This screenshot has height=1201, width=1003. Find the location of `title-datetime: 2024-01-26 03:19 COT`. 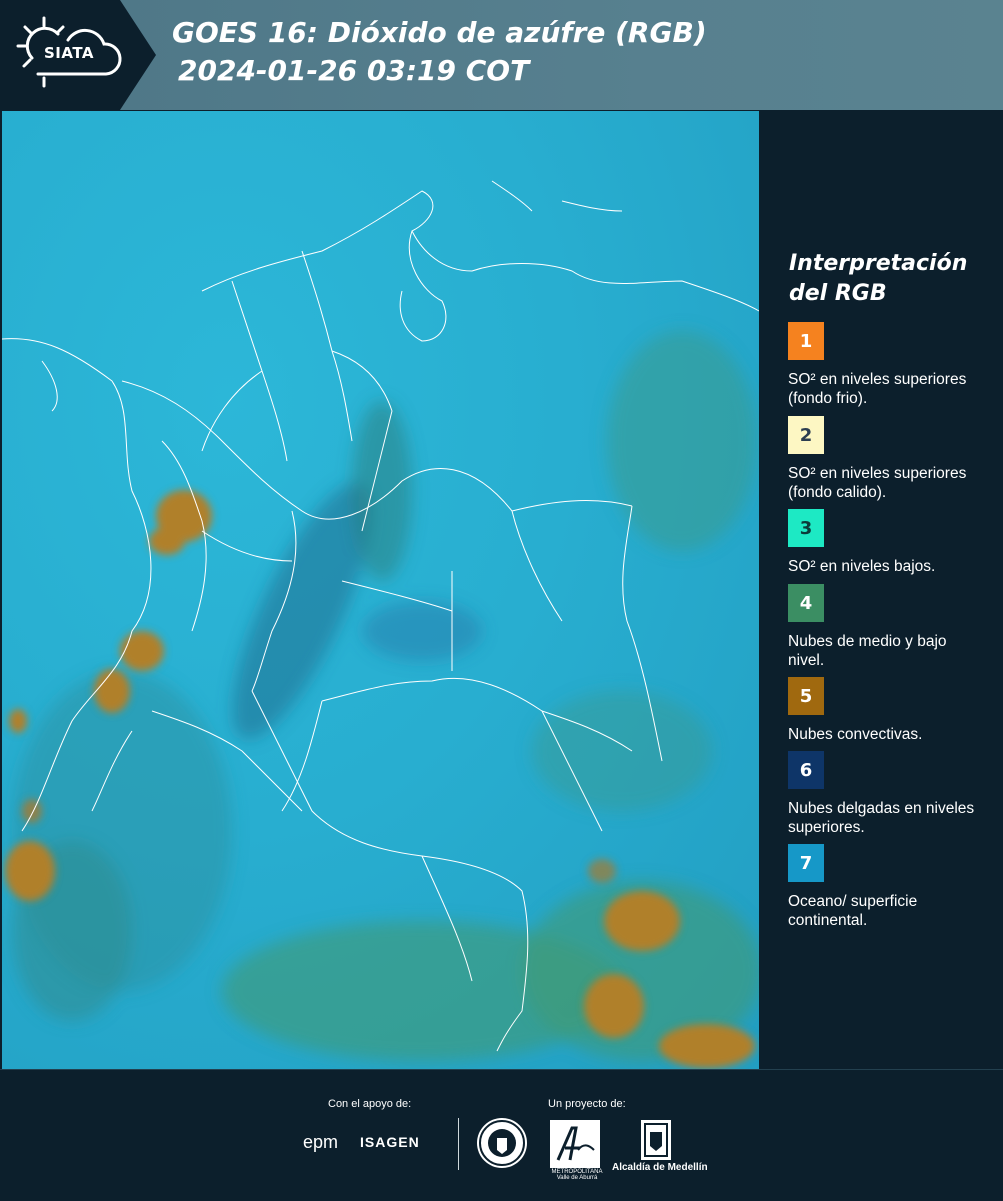

title-datetime: 2024-01-26 03:19 COT is located at coordinates (354, 70).